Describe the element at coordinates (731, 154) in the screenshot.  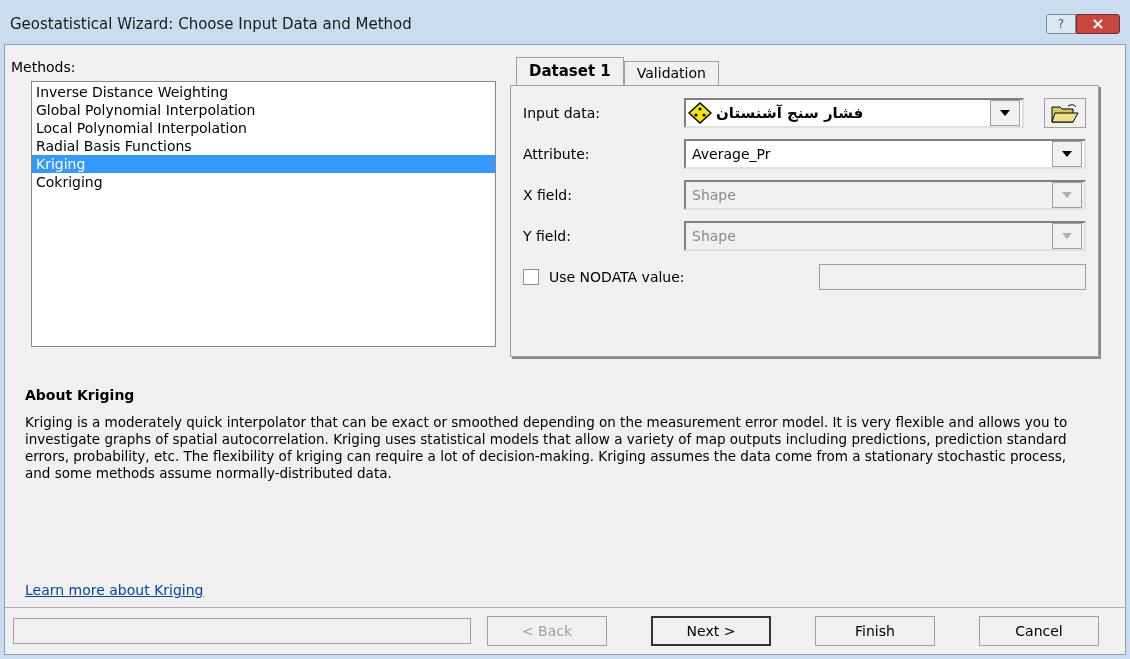
I see `field-value: Average_Pr` at that location.